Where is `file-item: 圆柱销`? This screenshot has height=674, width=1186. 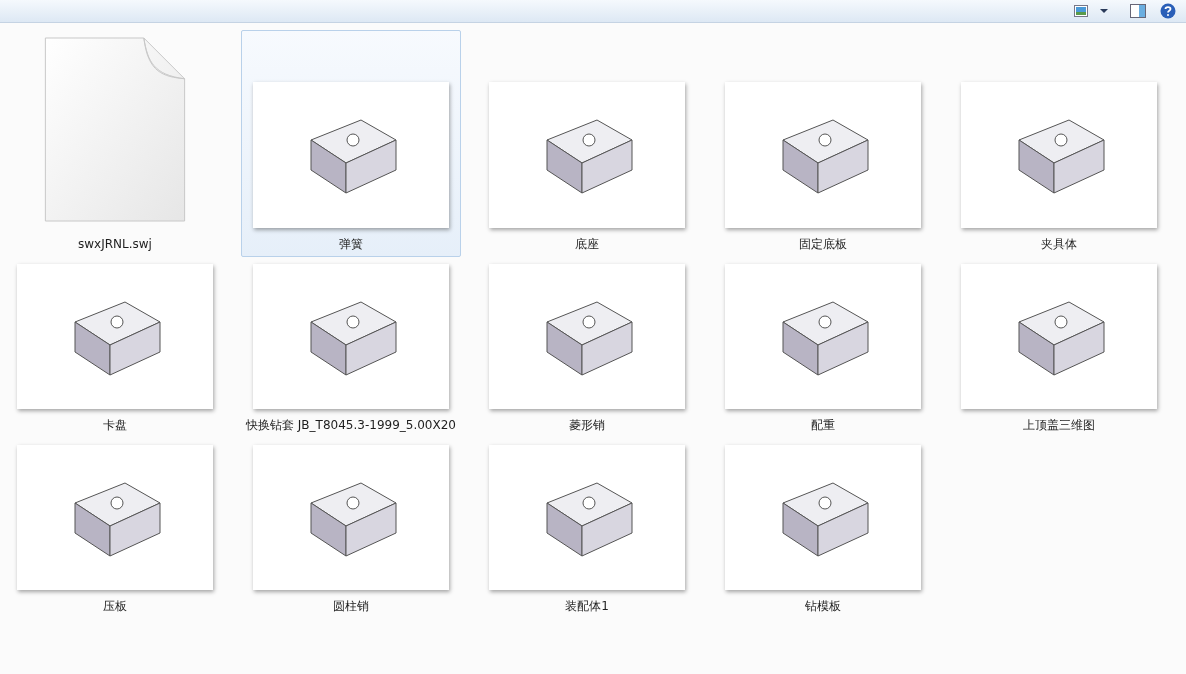 file-item: 圆柱销 is located at coordinates (351, 528).